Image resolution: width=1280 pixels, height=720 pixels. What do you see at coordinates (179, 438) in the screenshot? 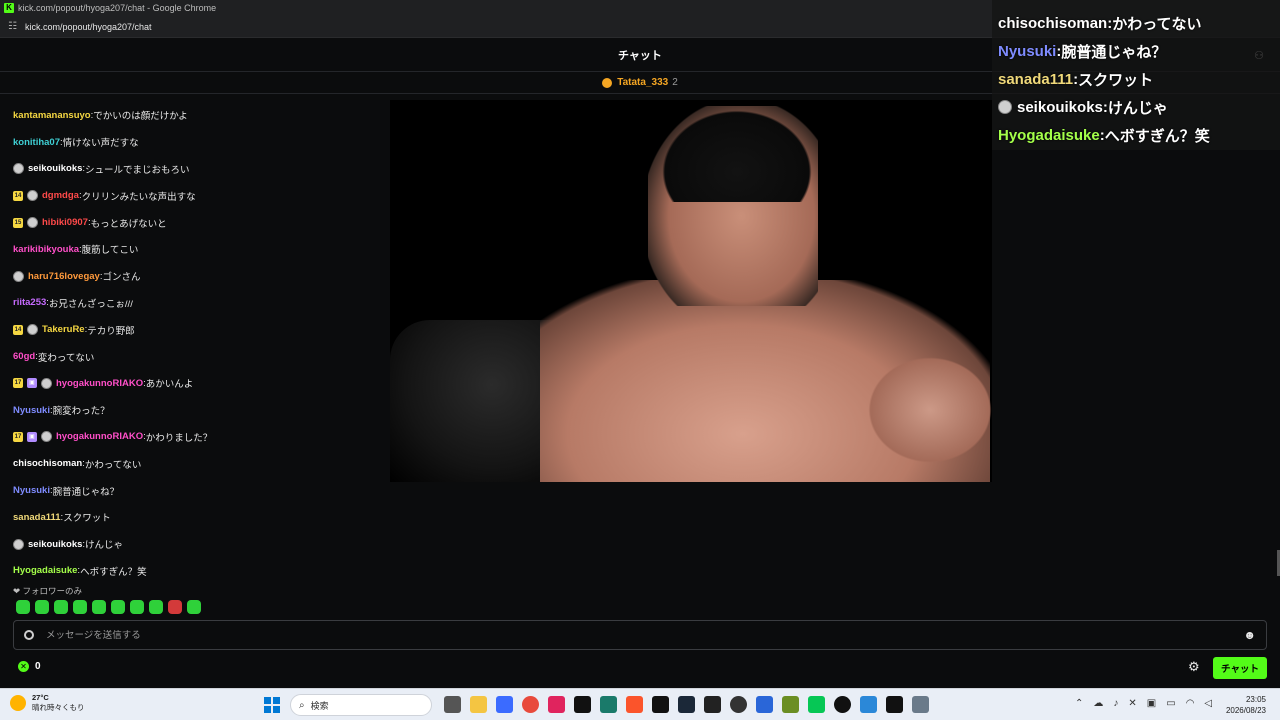
I see `chat-text: かわりました？` at bounding box center [179, 438].